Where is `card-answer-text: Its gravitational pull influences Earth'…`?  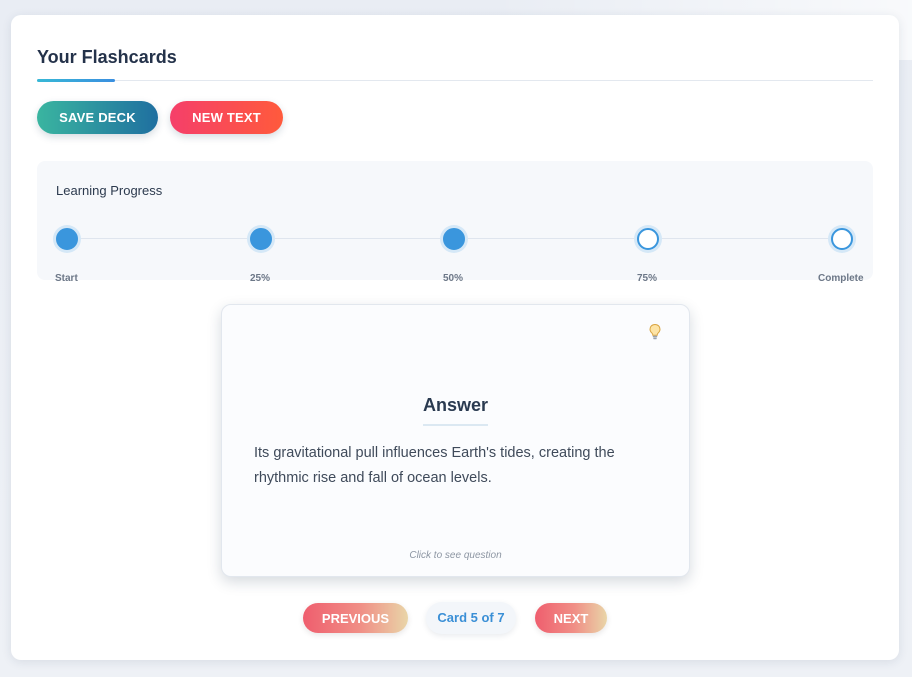 card-answer-text: Its gravitational pull influences Earth'… is located at coordinates (434, 465).